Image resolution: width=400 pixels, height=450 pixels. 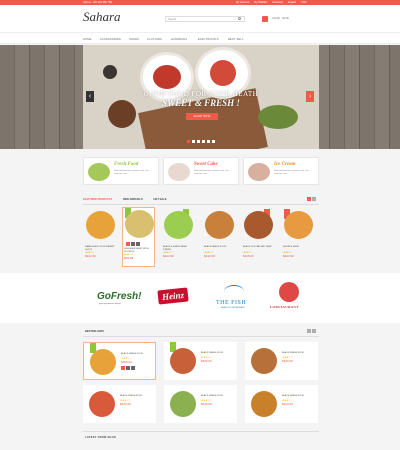 I want to click on product-card: BLACK & WHITE MESH STRIPE ★★★☆☆ $222.99, so click(x=178, y=240).